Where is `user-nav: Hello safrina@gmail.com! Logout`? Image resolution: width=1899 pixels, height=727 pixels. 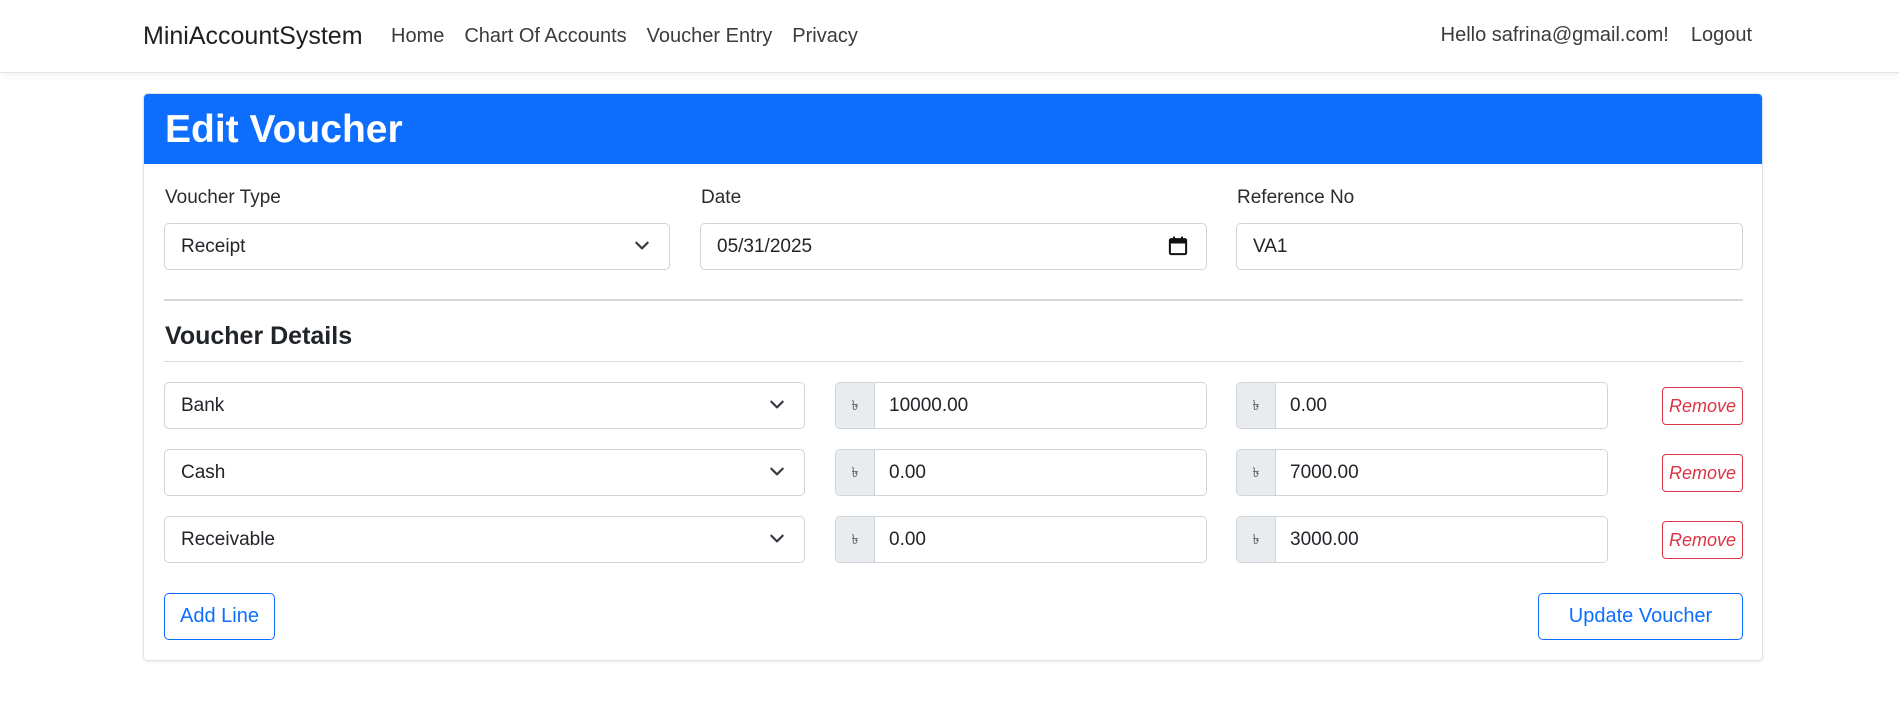 user-nav: Hello safrina@gmail.com! Logout is located at coordinates (1596, 35).